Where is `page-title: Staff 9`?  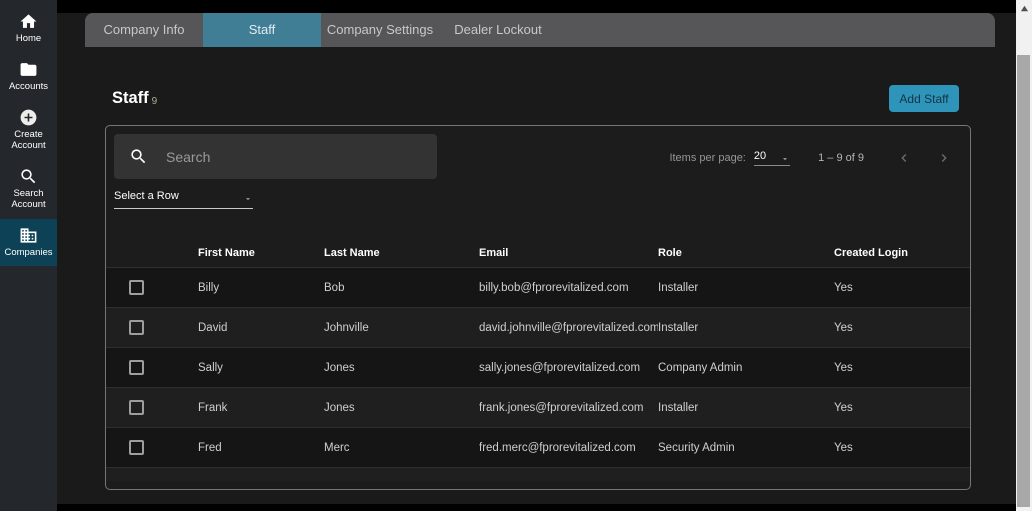
page-title: Staff 9 is located at coordinates (134, 98).